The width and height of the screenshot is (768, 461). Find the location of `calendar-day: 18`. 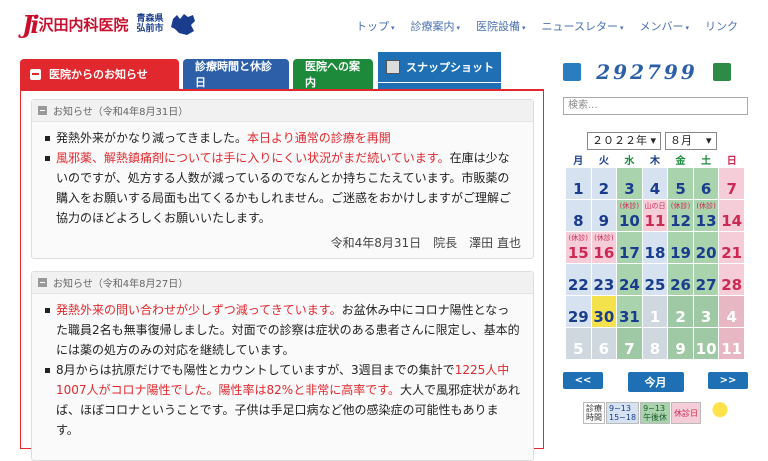

calendar-day: 18 is located at coordinates (655, 247).